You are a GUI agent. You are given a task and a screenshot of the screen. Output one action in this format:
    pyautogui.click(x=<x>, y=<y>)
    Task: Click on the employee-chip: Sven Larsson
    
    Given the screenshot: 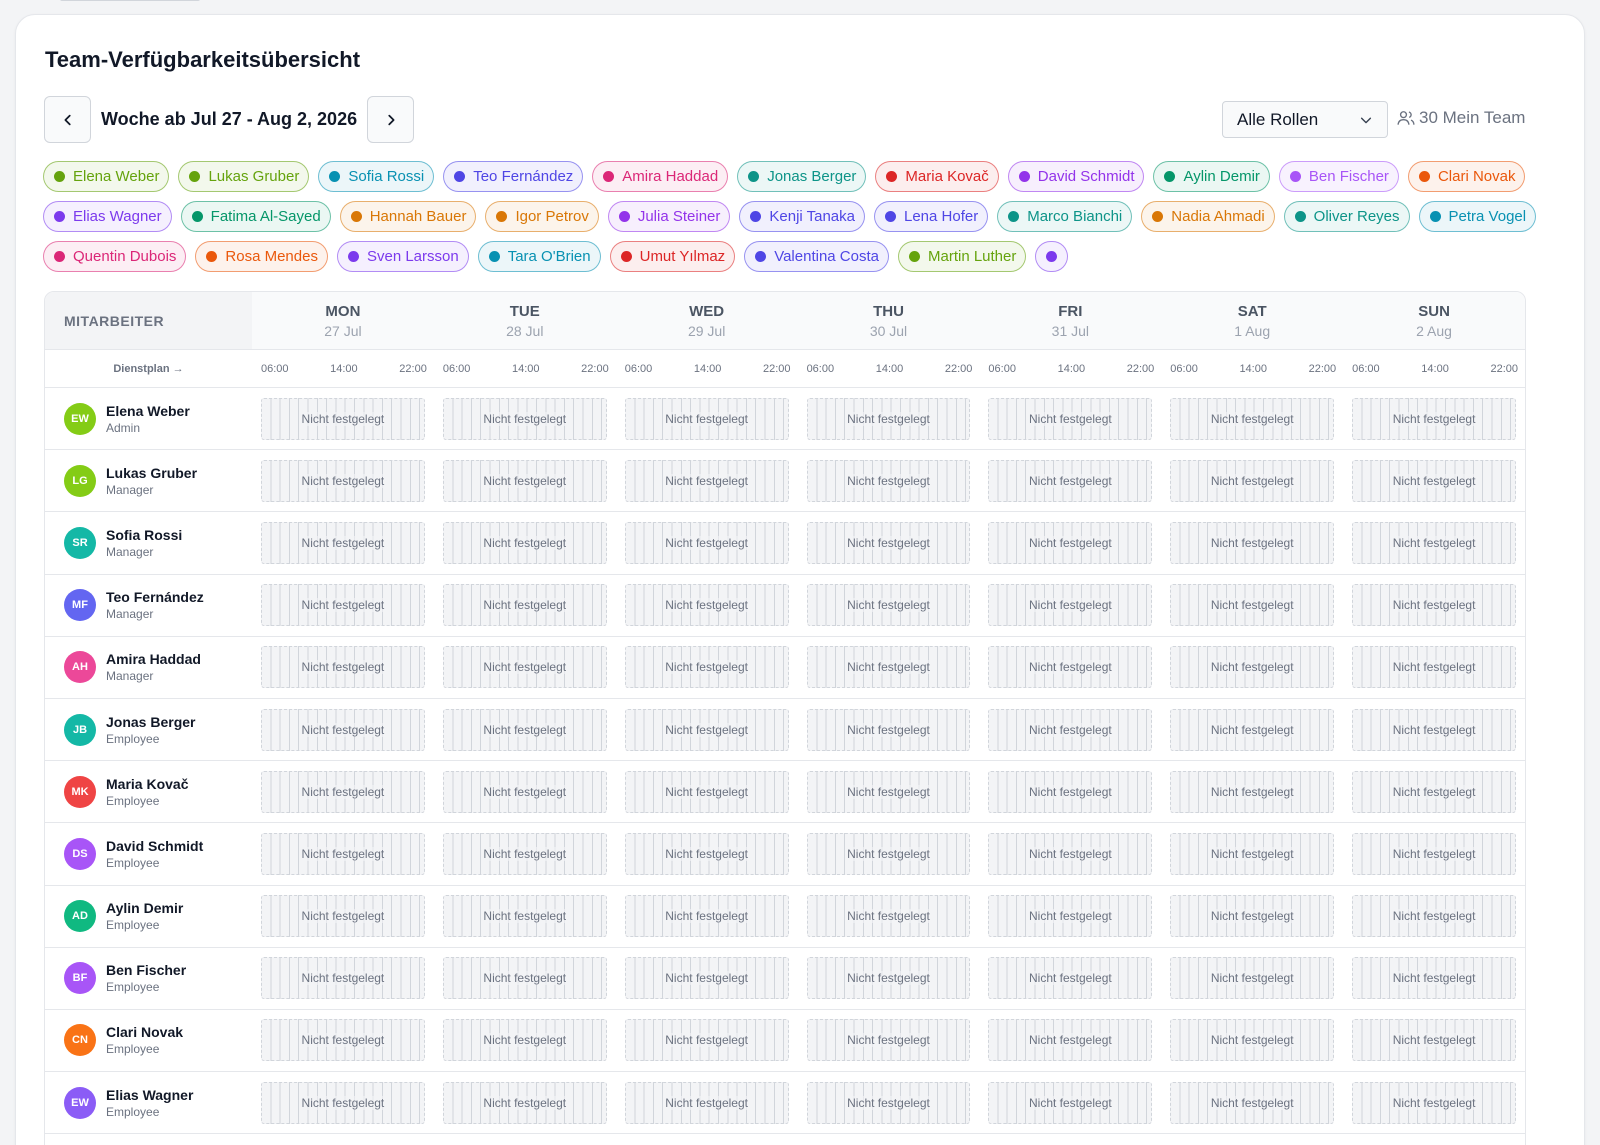 What is the action you would take?
    pyautogui.click(x=402, y=256)
    